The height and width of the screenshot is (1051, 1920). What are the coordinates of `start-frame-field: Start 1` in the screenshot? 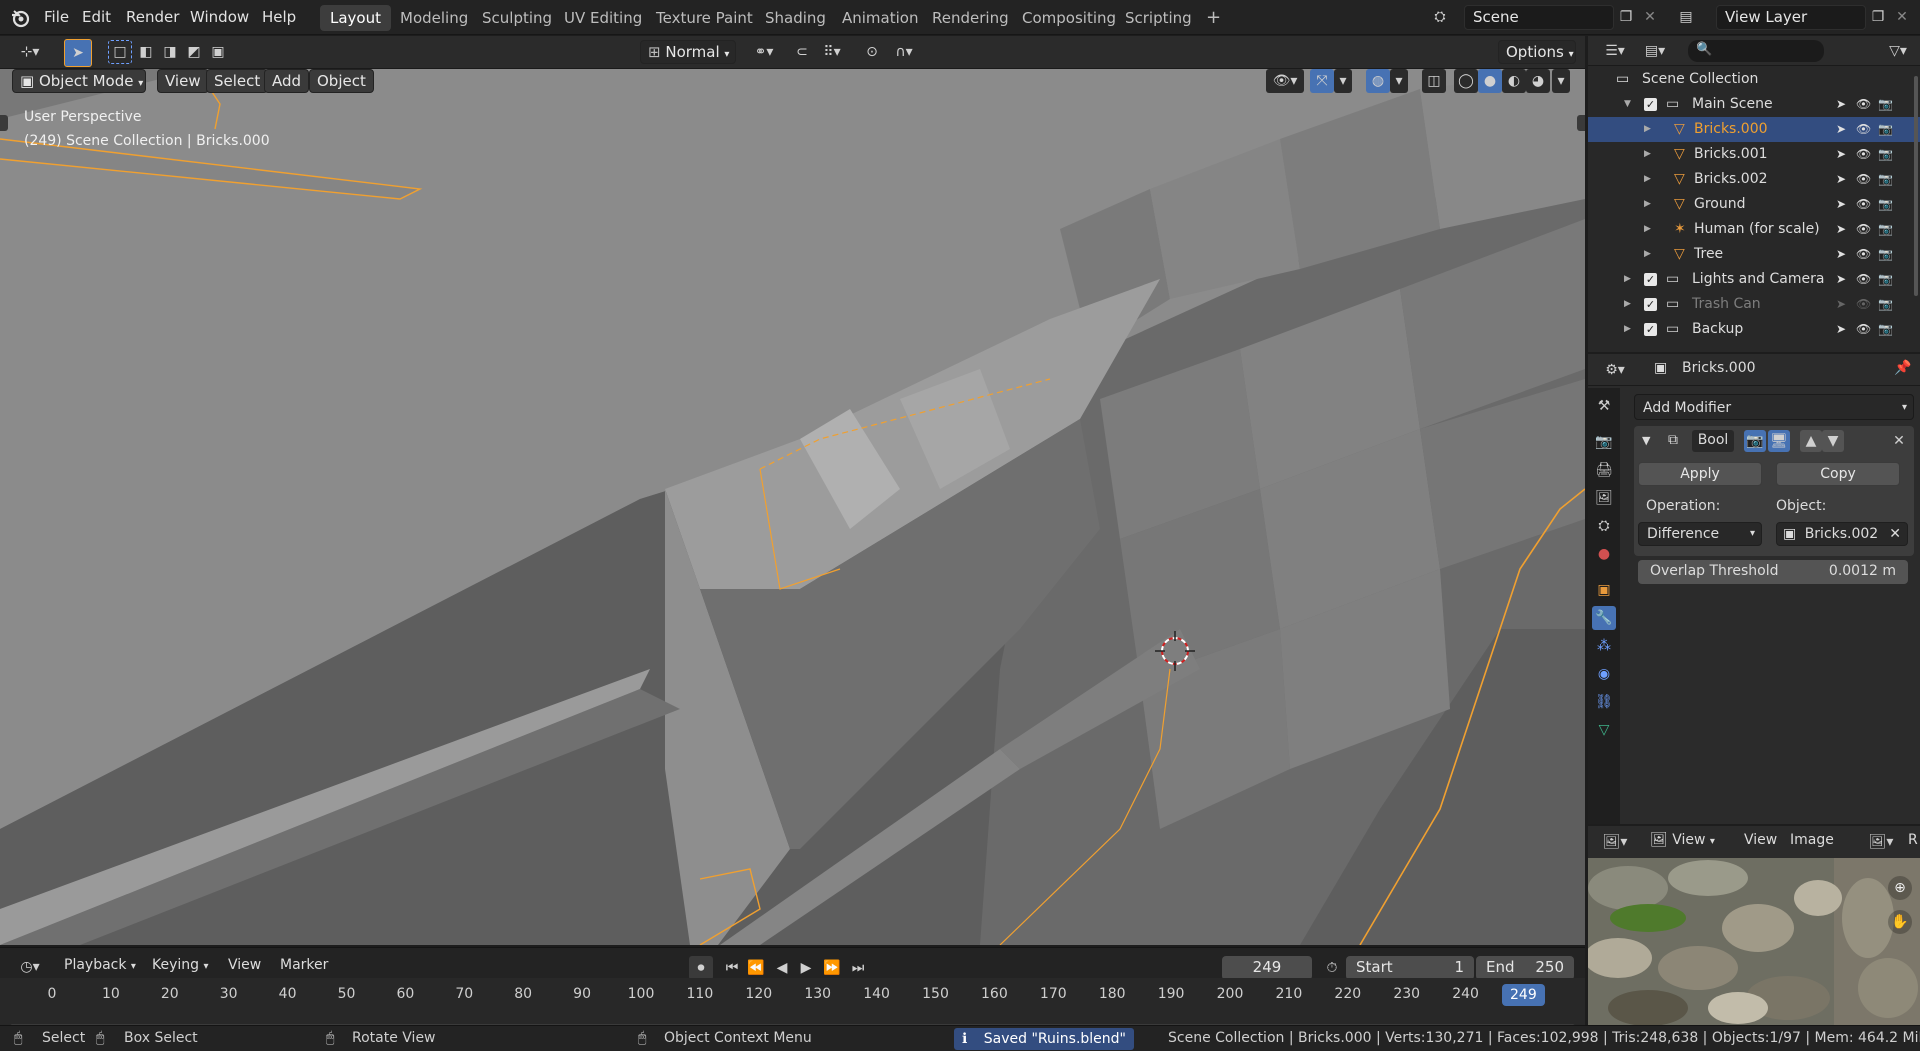 It's located at (1410, 968).